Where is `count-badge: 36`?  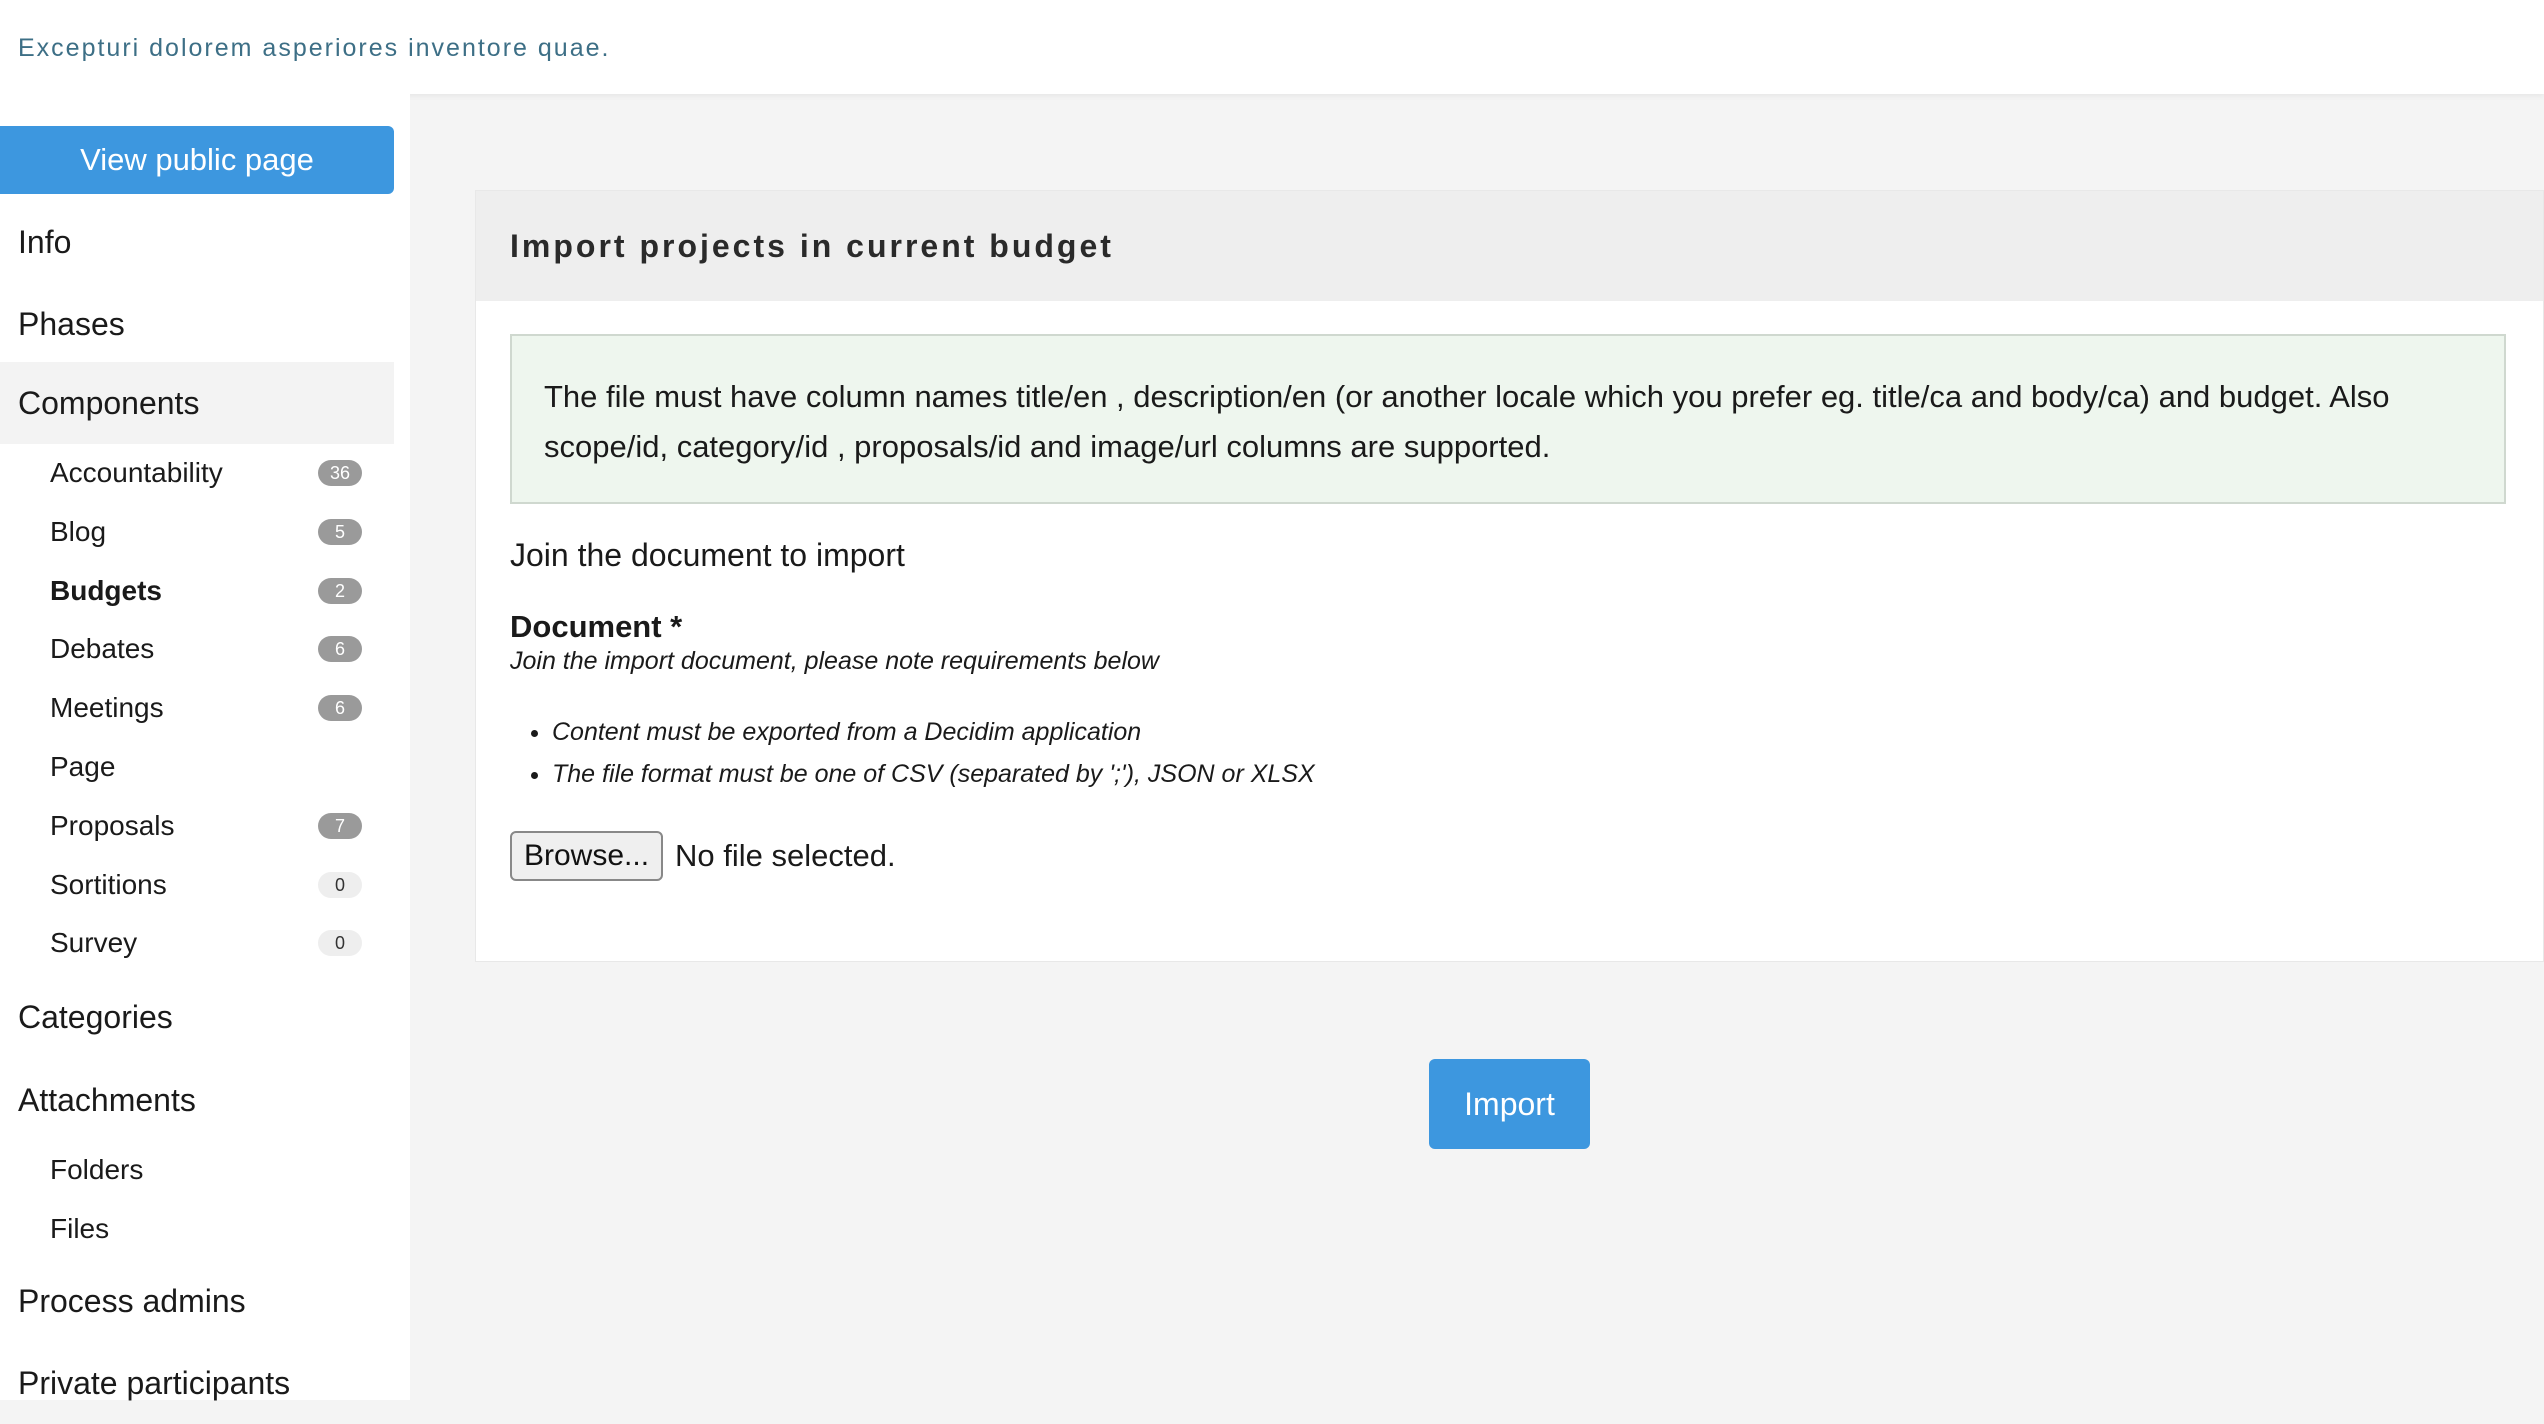
count-badge: 36 is located at coordinates (340, 473).